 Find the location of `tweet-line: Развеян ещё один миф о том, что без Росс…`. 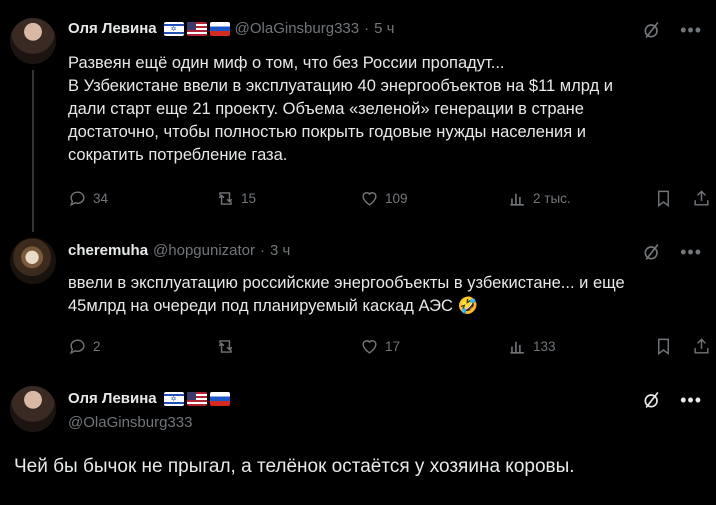

tweet-line: Развеян ещё один миф о том, что без Росс… is located at coordinates (286, 63).